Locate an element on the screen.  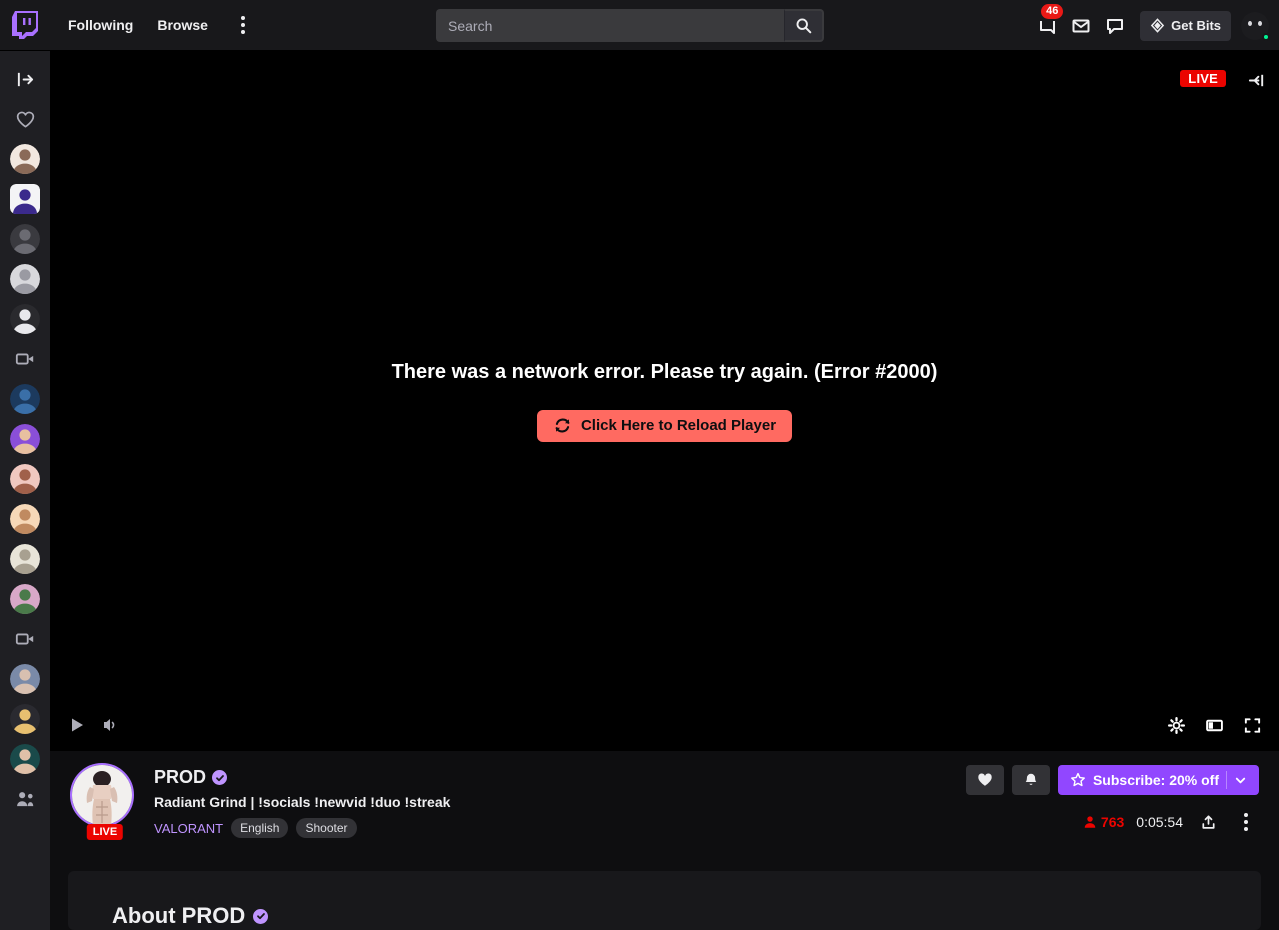
nav-left-group: Following Browse is located at coordinates (129, 25).